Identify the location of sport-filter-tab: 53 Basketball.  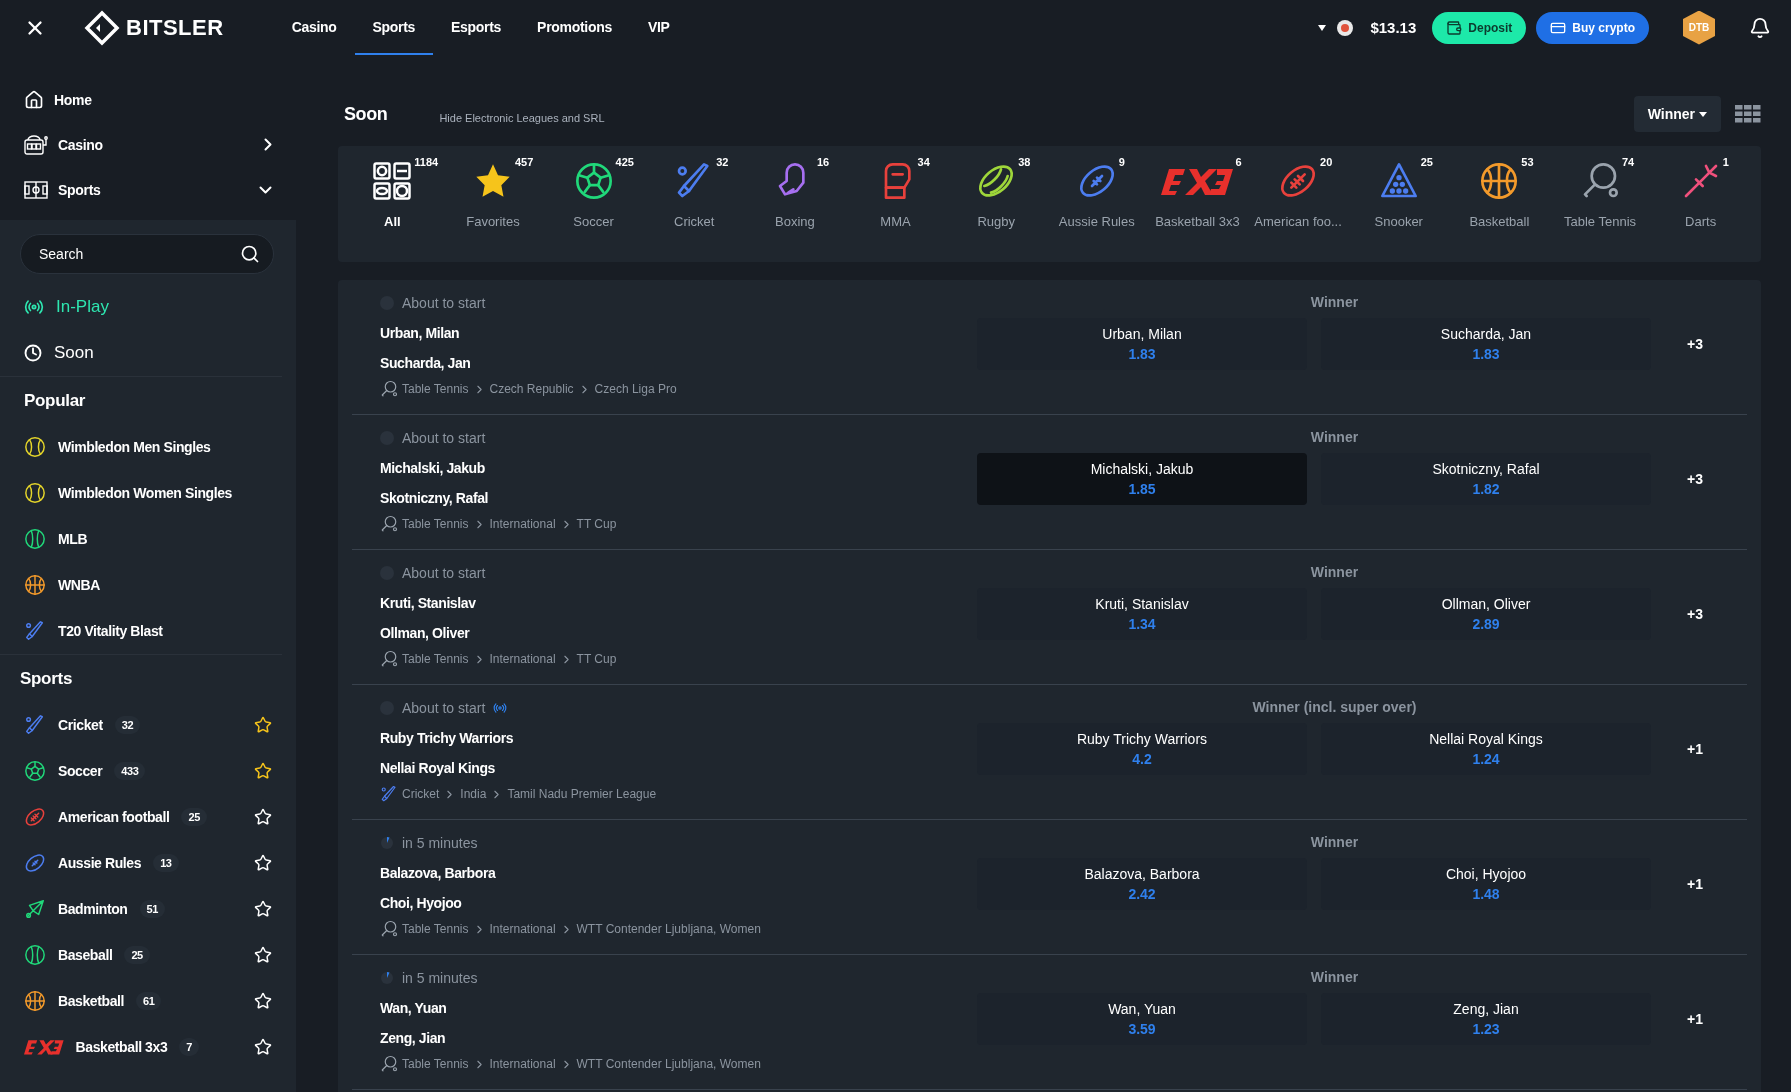
(1499, 208).